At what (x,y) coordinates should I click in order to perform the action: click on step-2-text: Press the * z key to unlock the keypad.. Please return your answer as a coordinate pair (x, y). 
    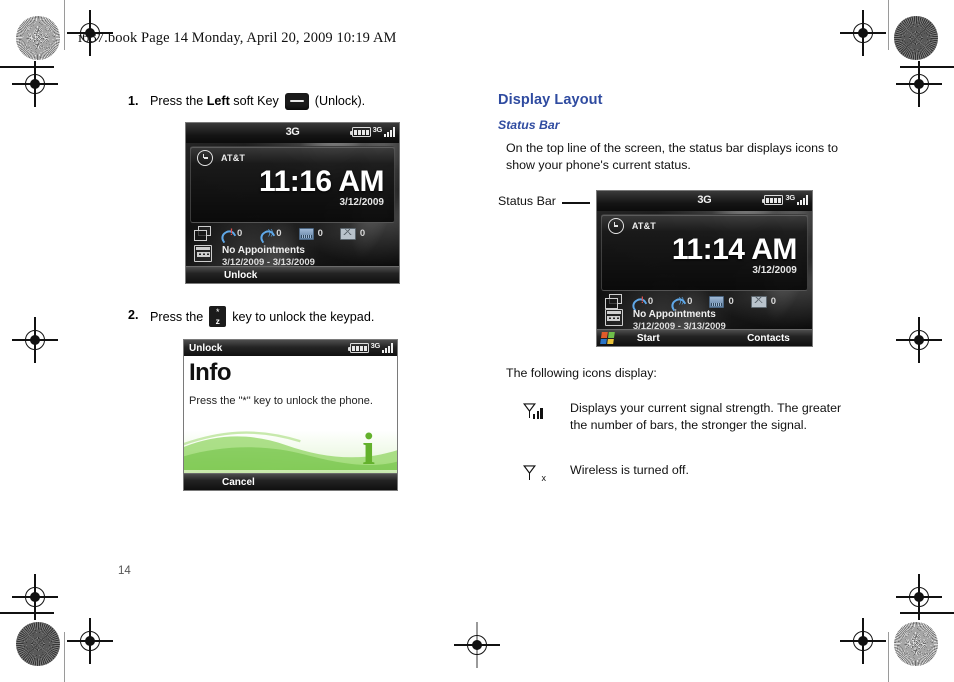
    Looking at the image, I should click on (262, 316).